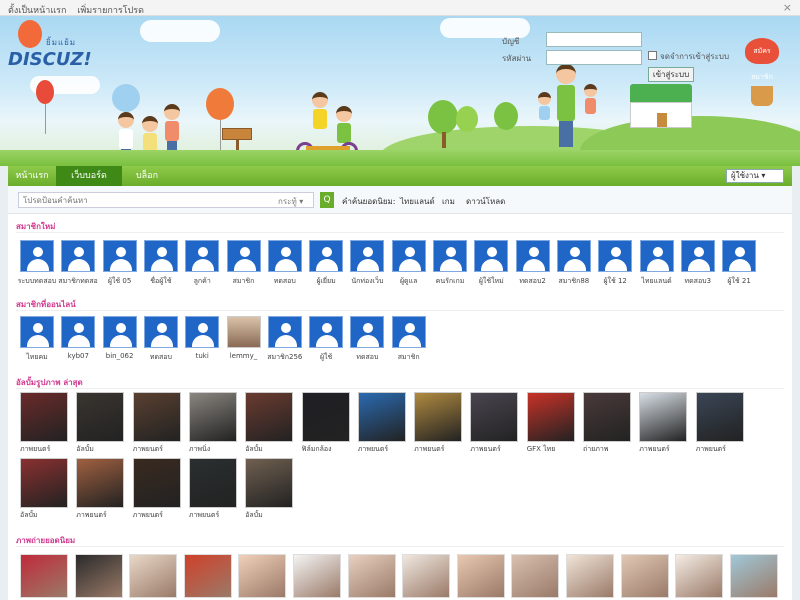 Image resolution: width=800 pixels, height=600 pixels. Describe the element at coordinates (161, 281) in the screenshot. I see `member-name: ชื่อผู้ใช้` at that location.